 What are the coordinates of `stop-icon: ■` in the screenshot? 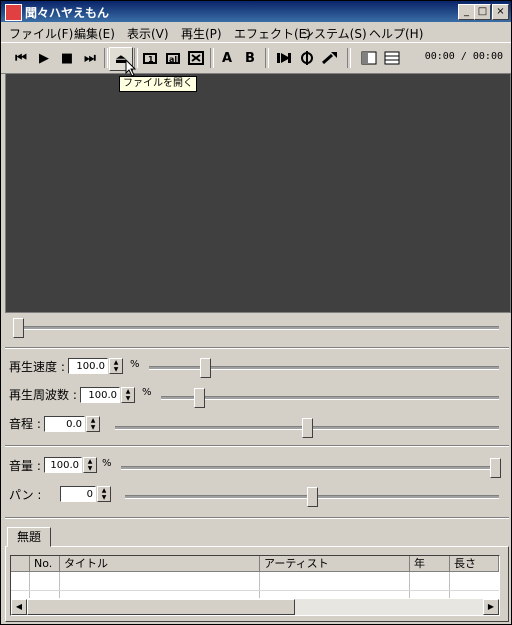 It's located at (67, 58).